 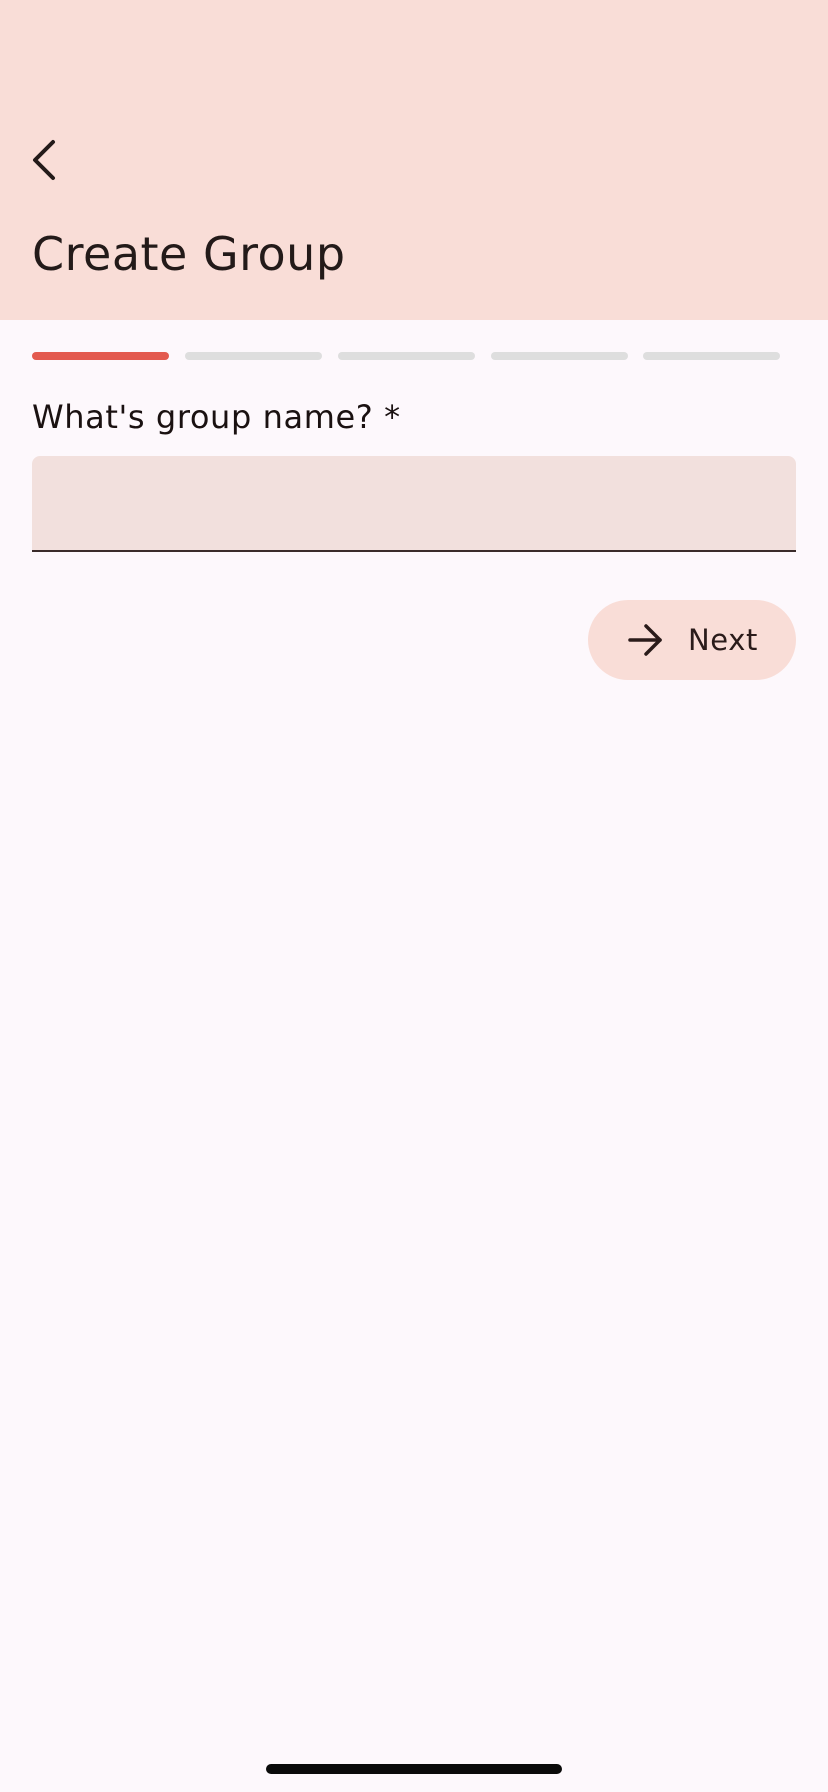 I want to click on page-title: Create Group, so click(x=189, y=254).